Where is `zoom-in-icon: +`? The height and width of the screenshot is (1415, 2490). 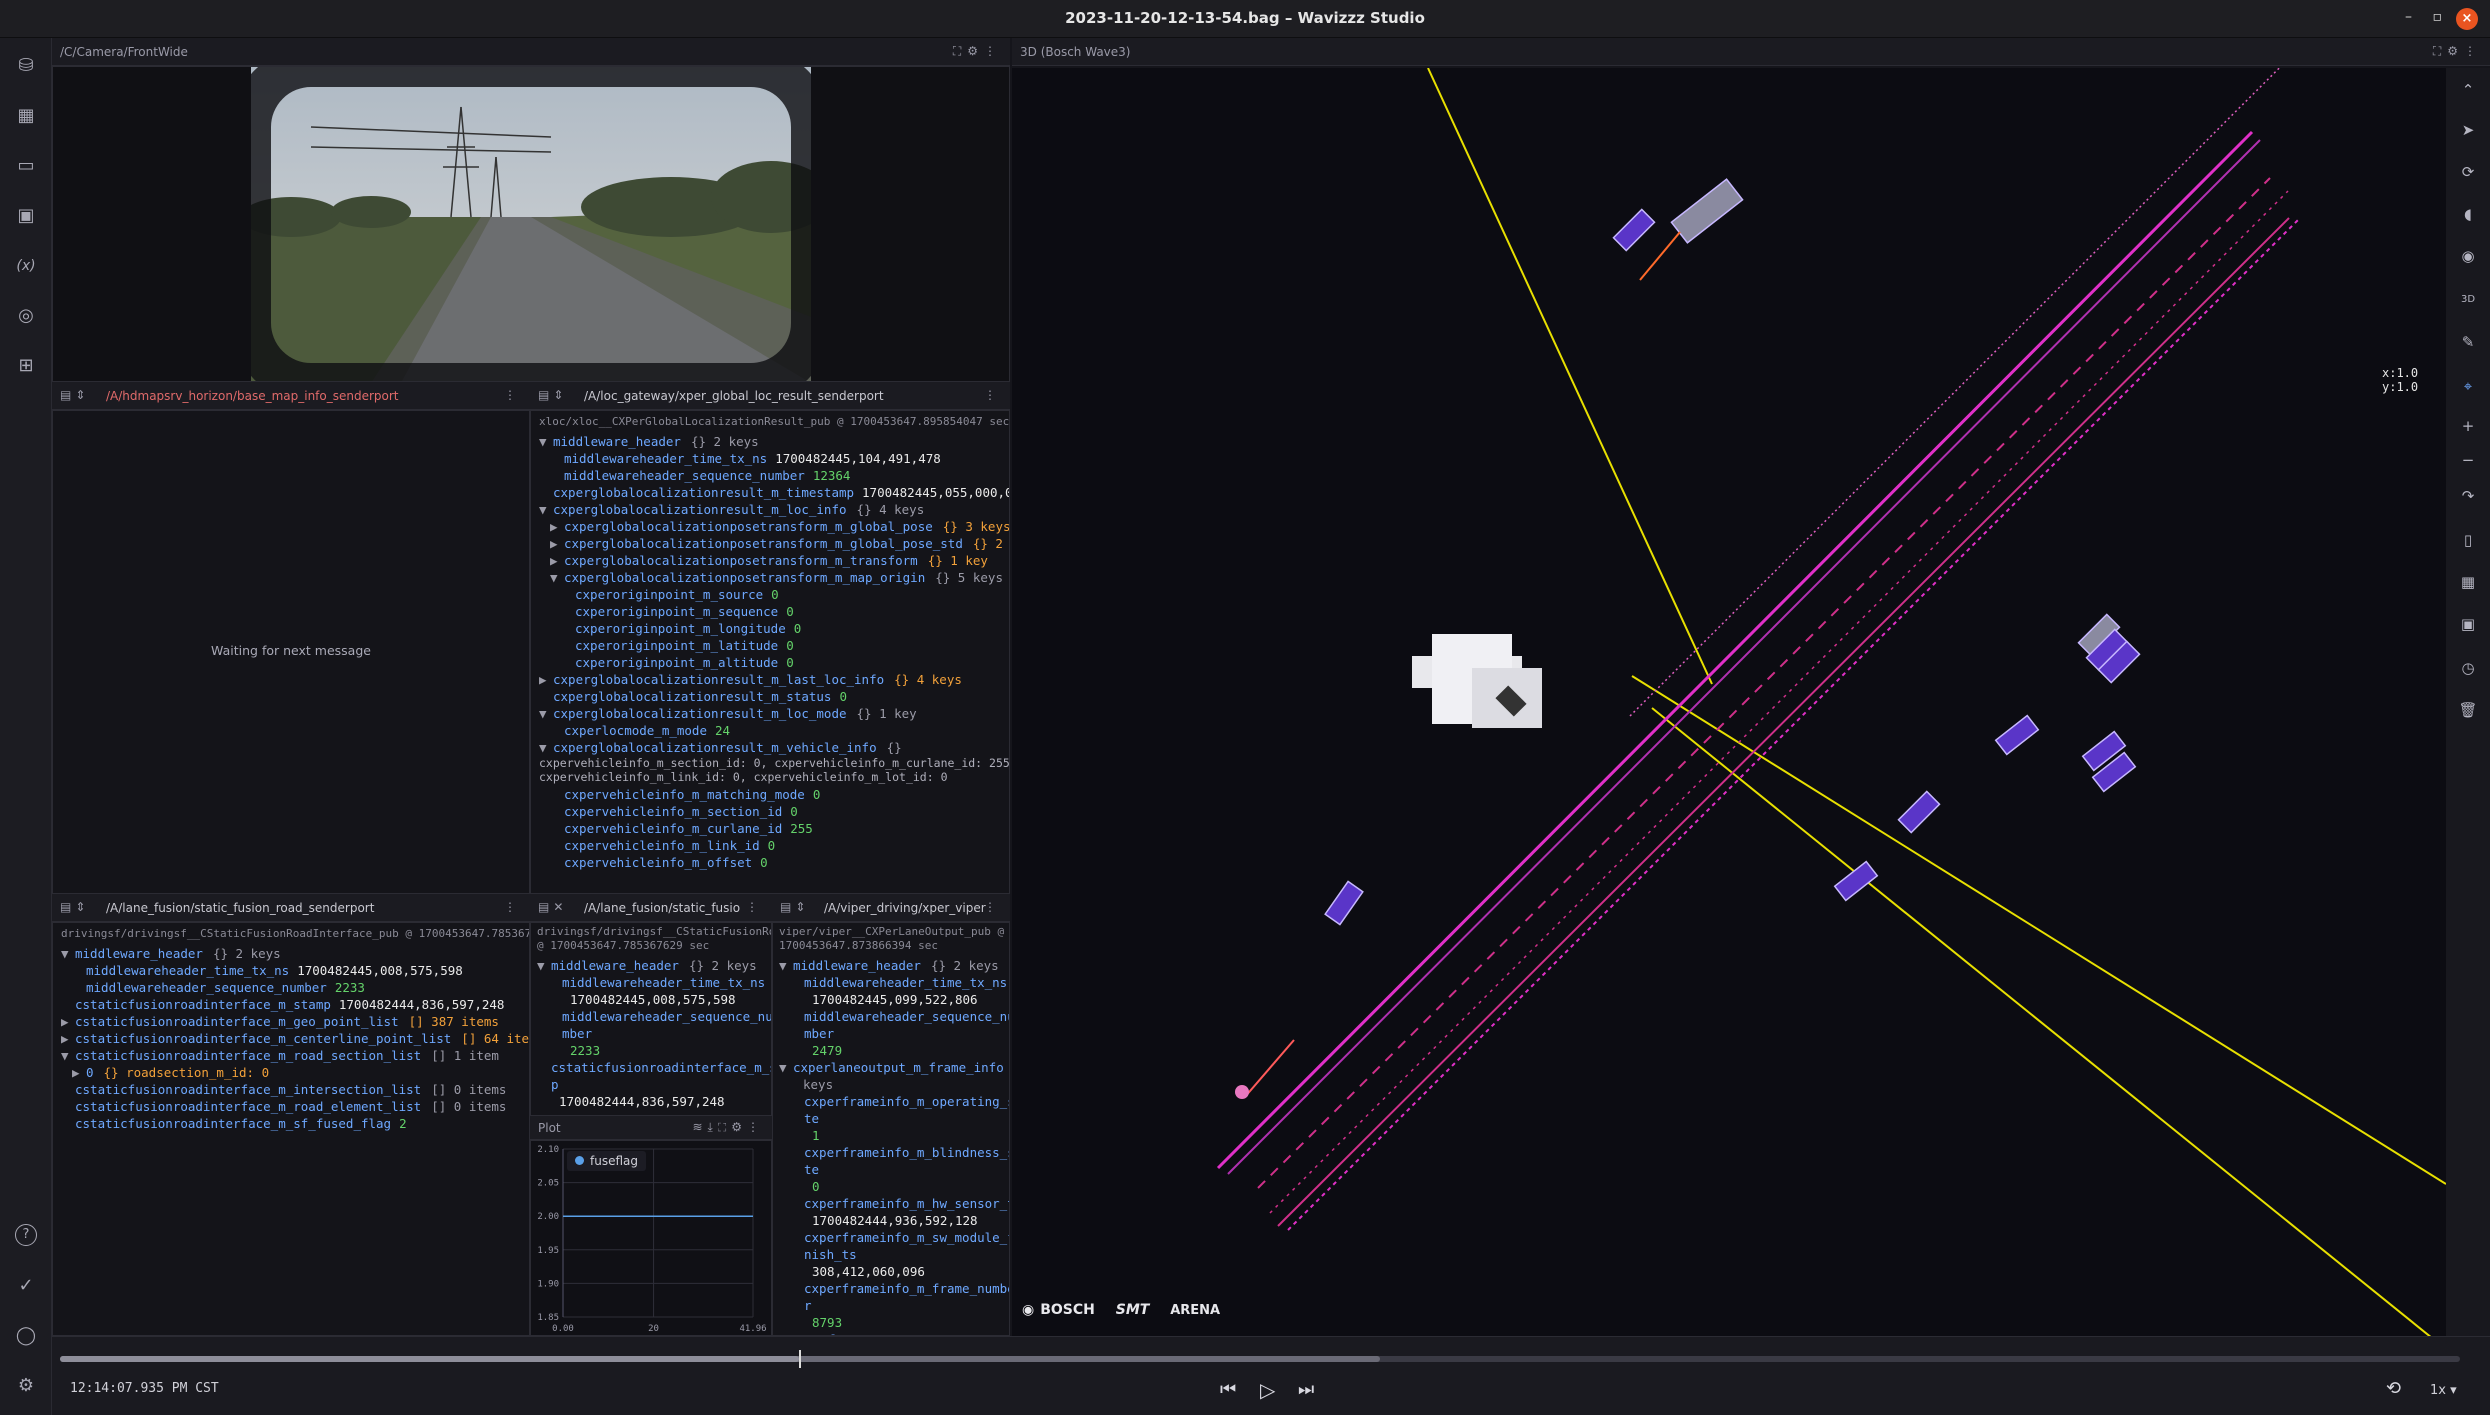 zoom-in-icon: + is located at coordinates (2468, 426).